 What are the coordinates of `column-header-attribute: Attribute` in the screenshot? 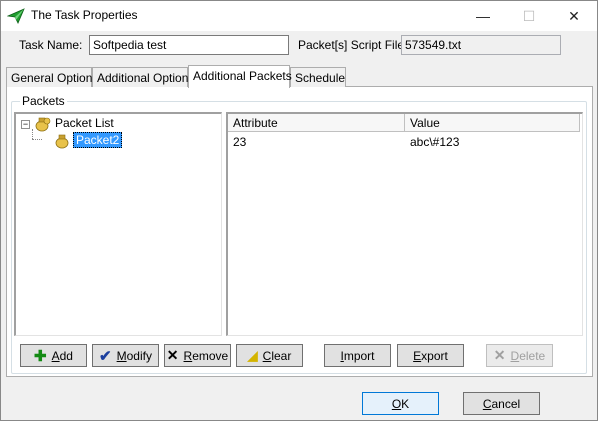 It's located at (316, 123).